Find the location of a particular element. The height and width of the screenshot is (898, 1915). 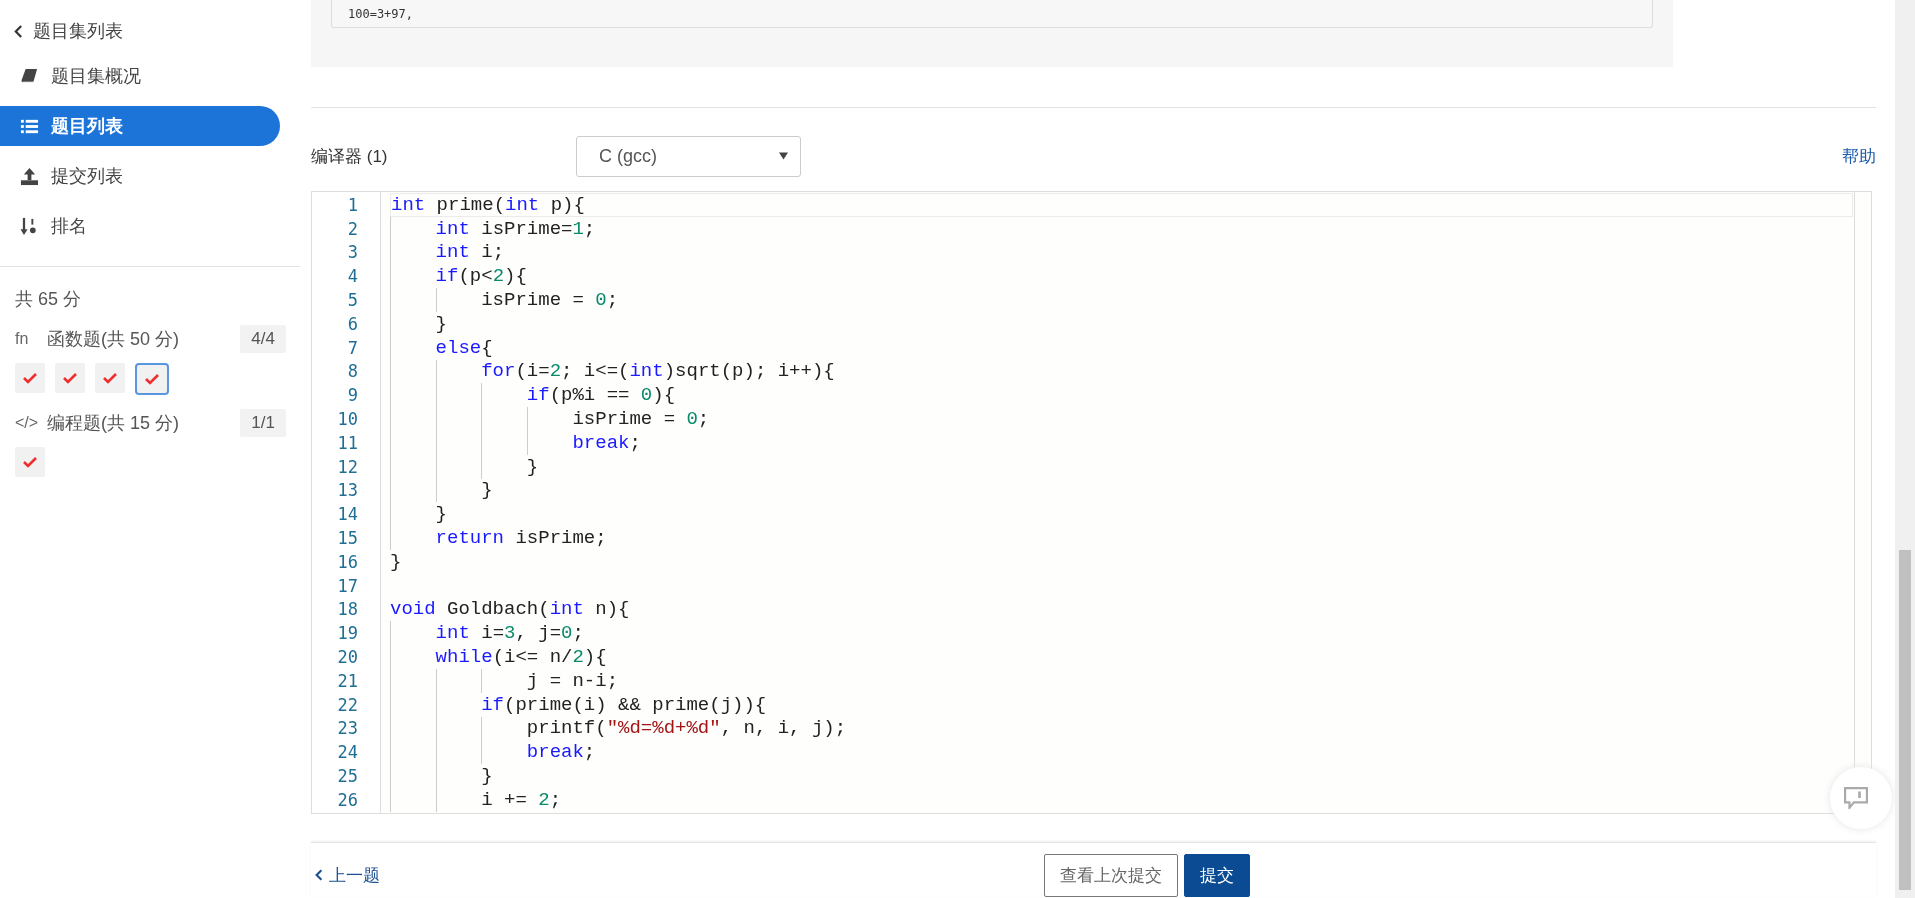

speech-bubble-icon is located at coordinates (1856, 798).